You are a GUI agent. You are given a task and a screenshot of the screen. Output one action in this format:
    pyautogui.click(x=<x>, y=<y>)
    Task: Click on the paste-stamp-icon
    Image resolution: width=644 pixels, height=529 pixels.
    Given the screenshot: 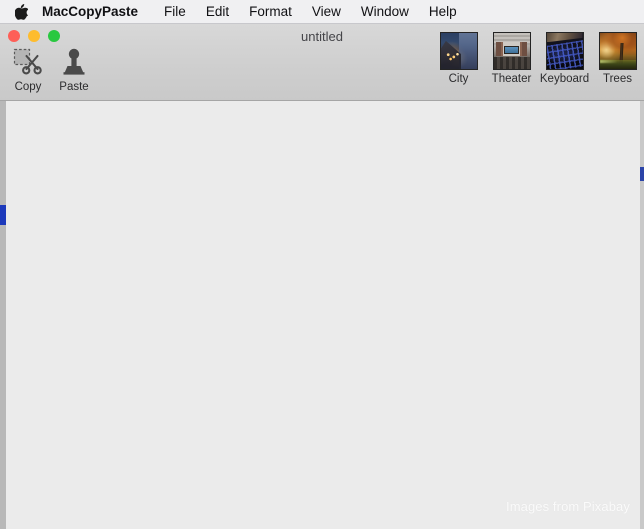 What is the action you would take?
    pyautogui.click(x=74, y=62)
    